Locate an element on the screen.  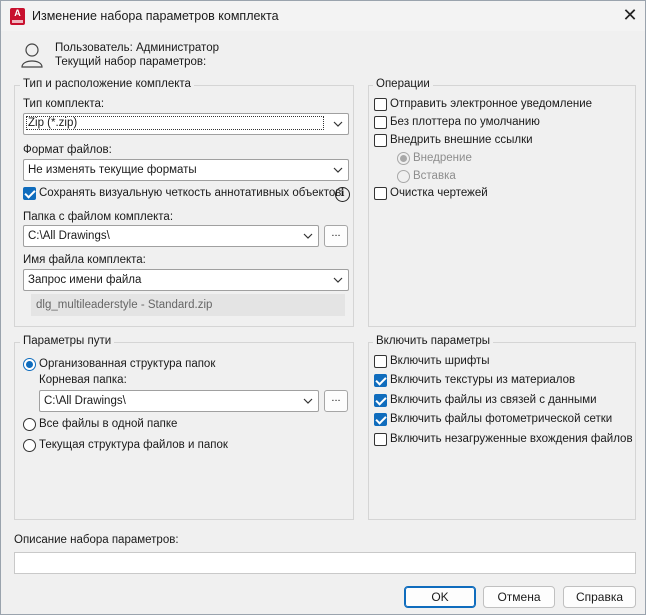
root-folder-label: Корневая папка: is located at coordinates (83, 380).